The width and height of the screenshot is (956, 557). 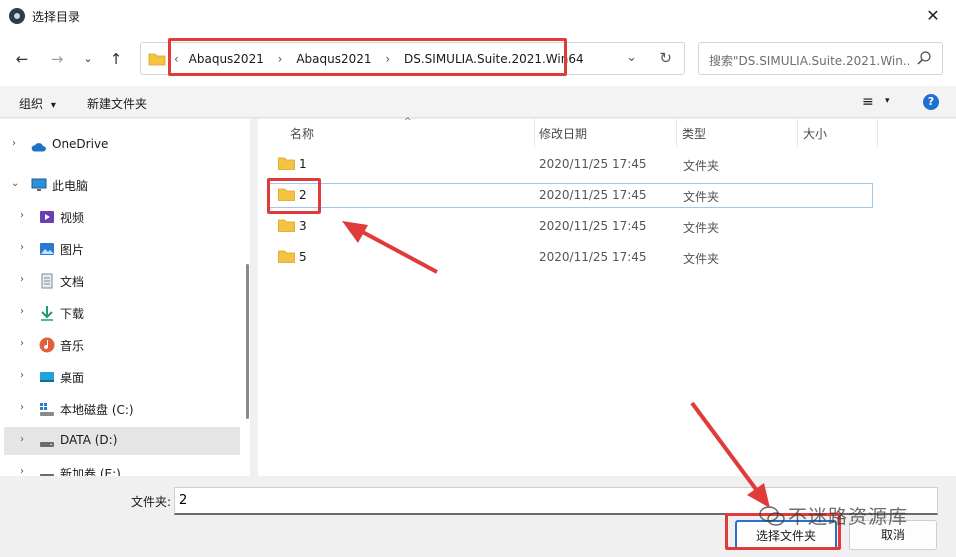 I want to click on arrow-to-select-button, so click(x=730, y=454).